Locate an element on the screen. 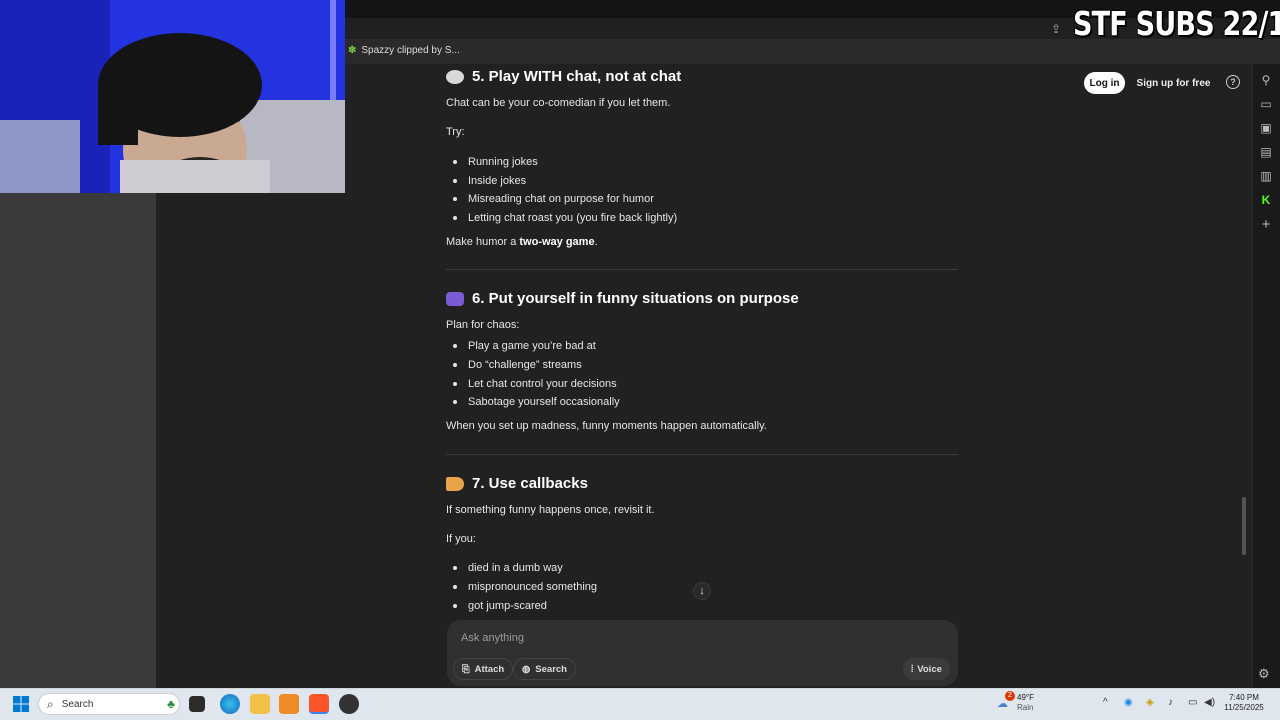 The width and height of the screenshot is (1280, 720). section-heading: 5. Play WITH chat, not at chat is located at coordinates (563, 76).